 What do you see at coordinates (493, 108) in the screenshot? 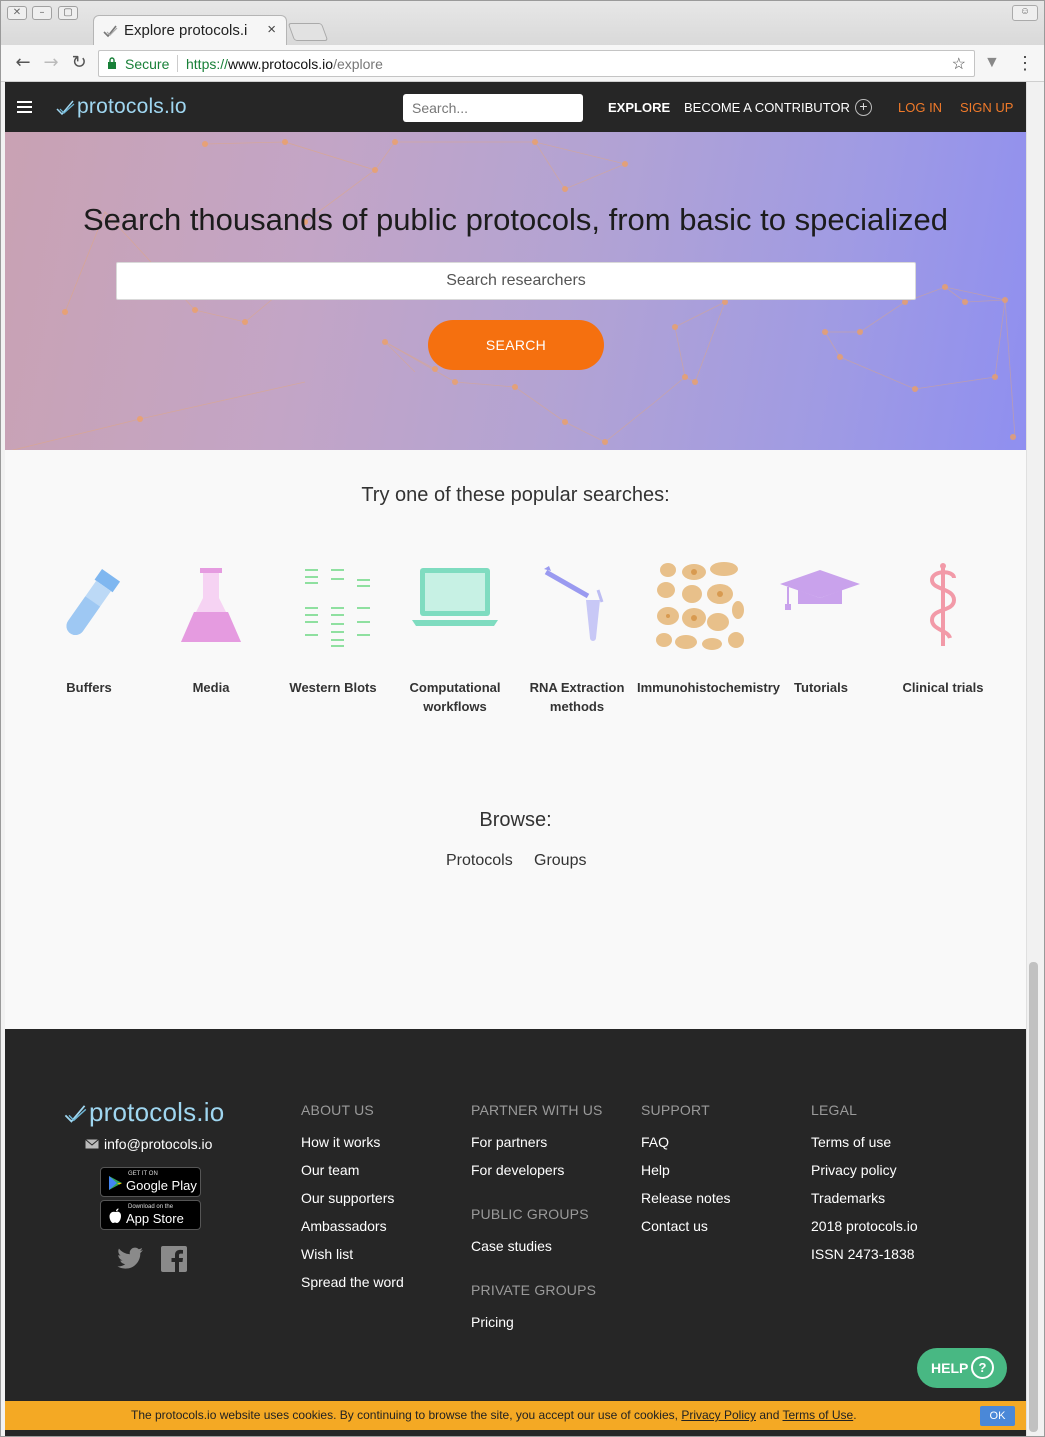
I see `header-search-input` at bounding box center [493, 108].